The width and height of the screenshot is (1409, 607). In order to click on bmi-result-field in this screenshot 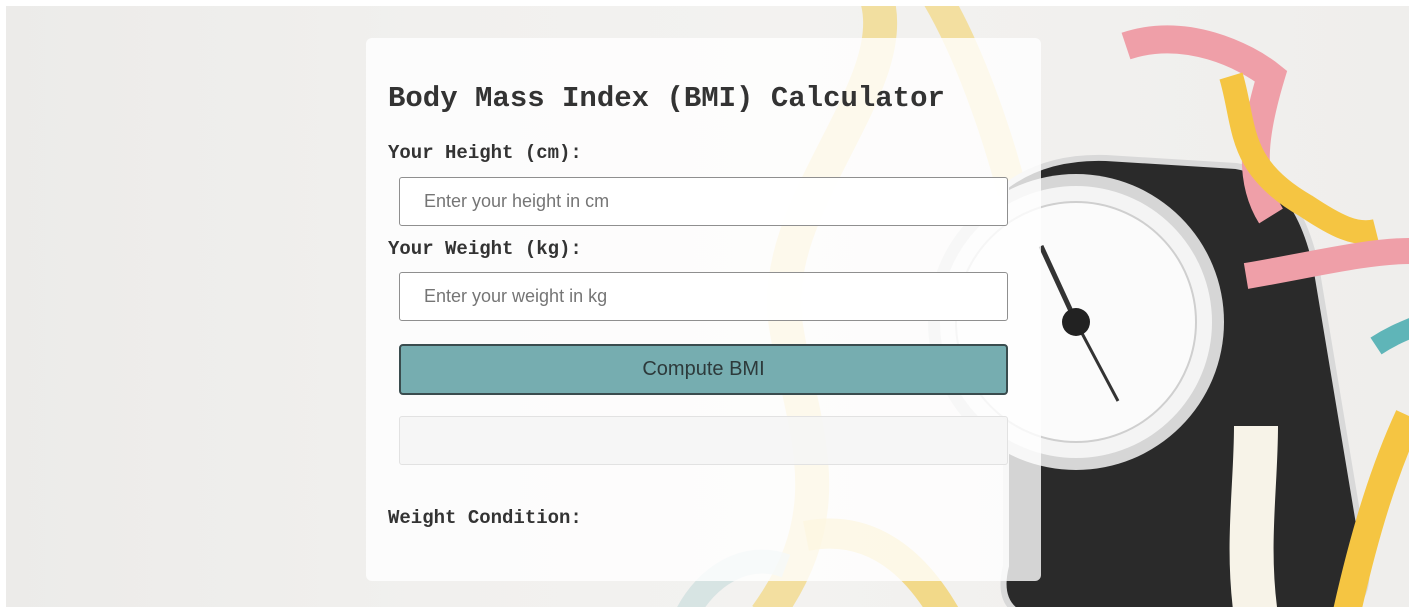, I will do `click(703, 440)`.